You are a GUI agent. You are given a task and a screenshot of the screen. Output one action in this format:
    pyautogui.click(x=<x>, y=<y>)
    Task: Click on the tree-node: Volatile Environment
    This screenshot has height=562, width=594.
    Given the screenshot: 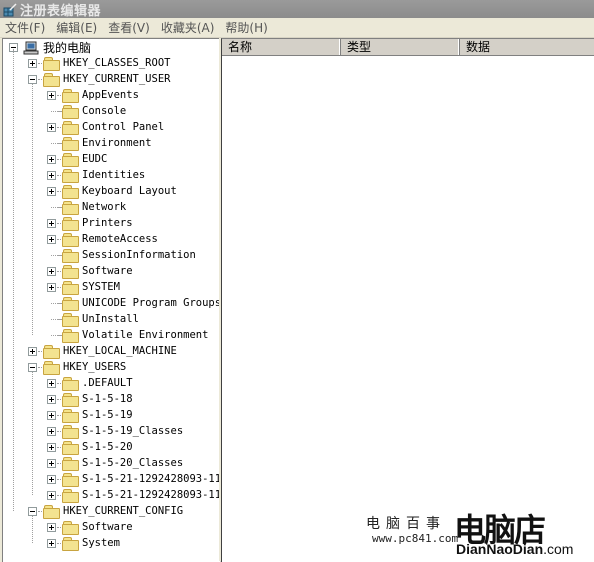 What is the action you would take?
    pyautogui.click(x=127, y=335)
    